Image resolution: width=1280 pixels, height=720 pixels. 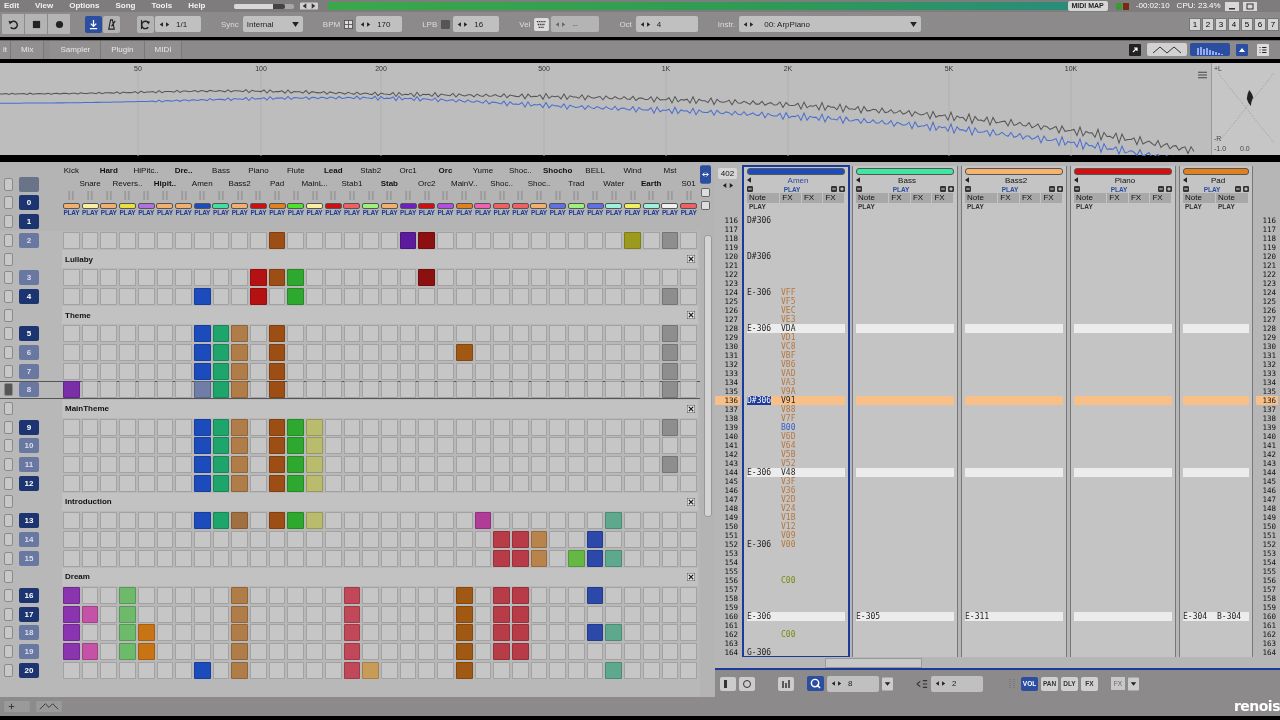 I want to click on sequence-number: 5, so click(x=29, y=334).